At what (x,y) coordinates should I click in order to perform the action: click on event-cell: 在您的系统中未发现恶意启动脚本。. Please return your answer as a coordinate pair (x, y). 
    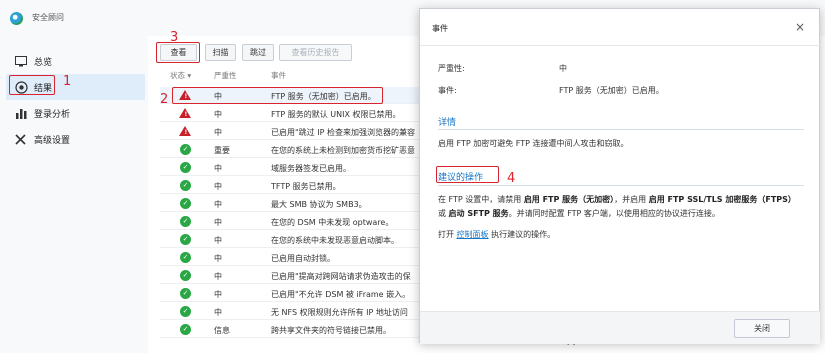
    Looking at the image, I should click on (335, 240).